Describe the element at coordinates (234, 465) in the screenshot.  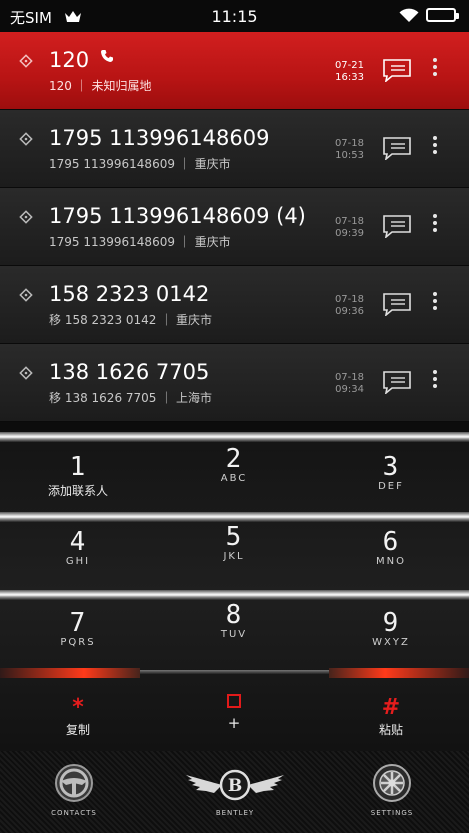
I see `key-2: 2 ABC` at that location.